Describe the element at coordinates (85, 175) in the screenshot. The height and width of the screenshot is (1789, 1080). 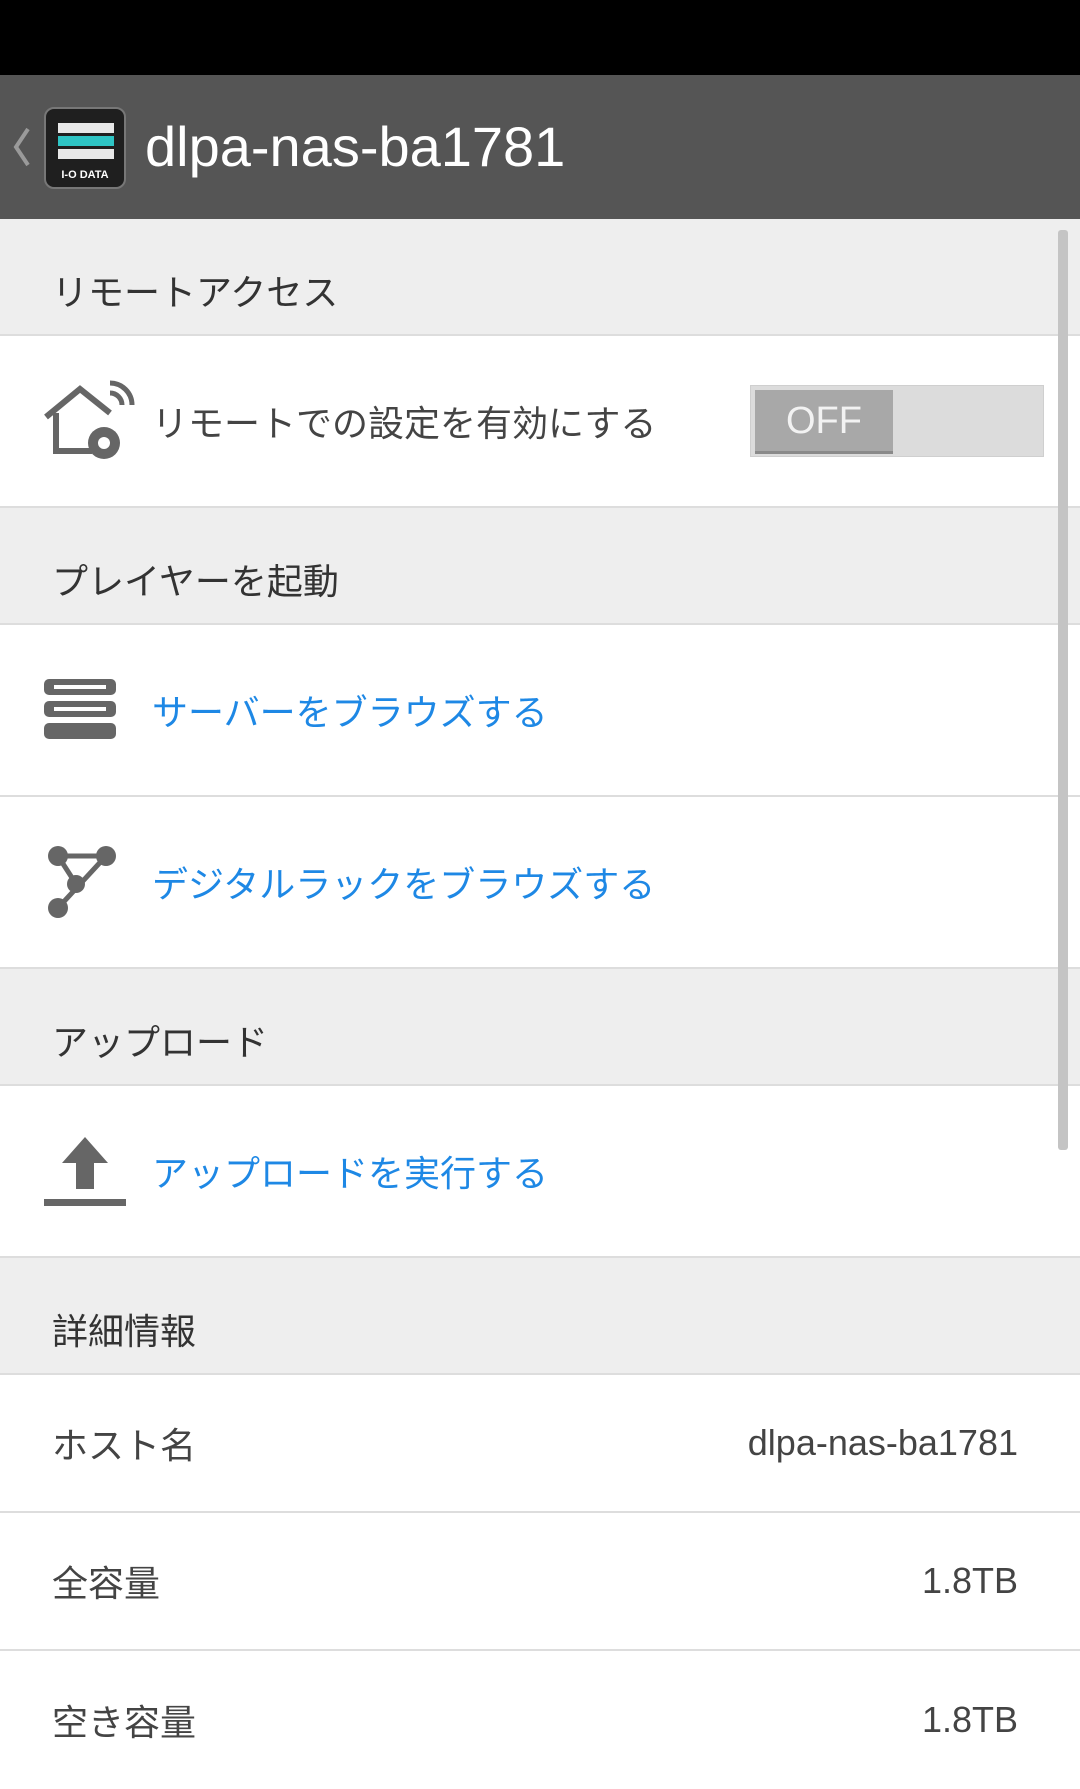
I see `logo-text: I-O DATA` at that location.